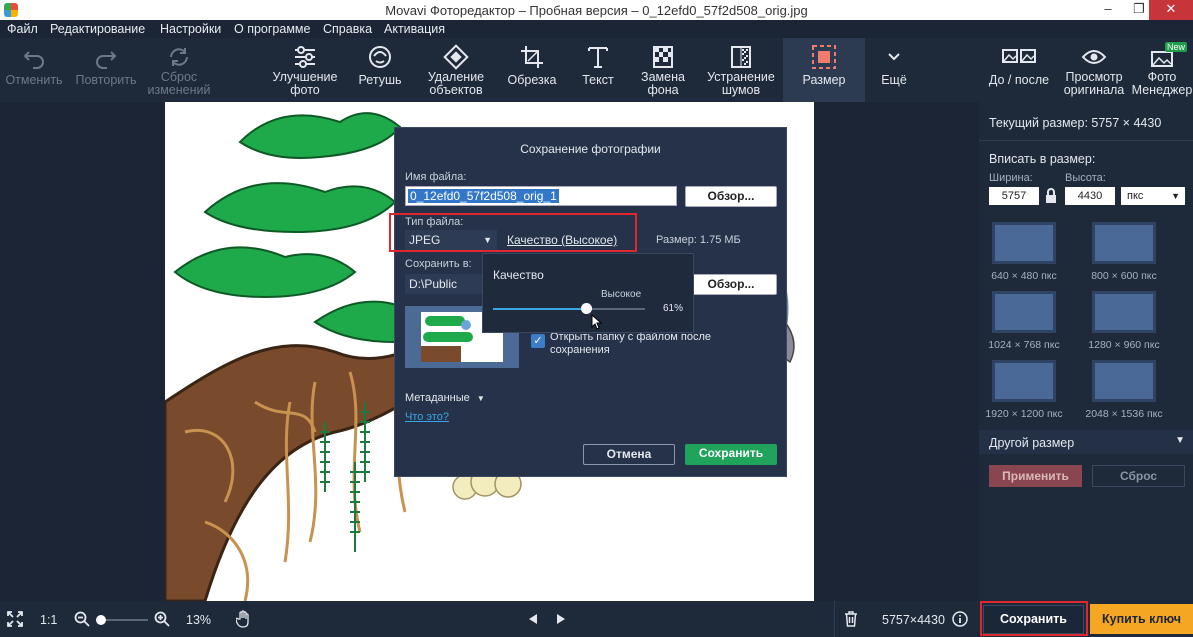  I want to click on tool-enhance-label-2: фото, so click(305, 90).